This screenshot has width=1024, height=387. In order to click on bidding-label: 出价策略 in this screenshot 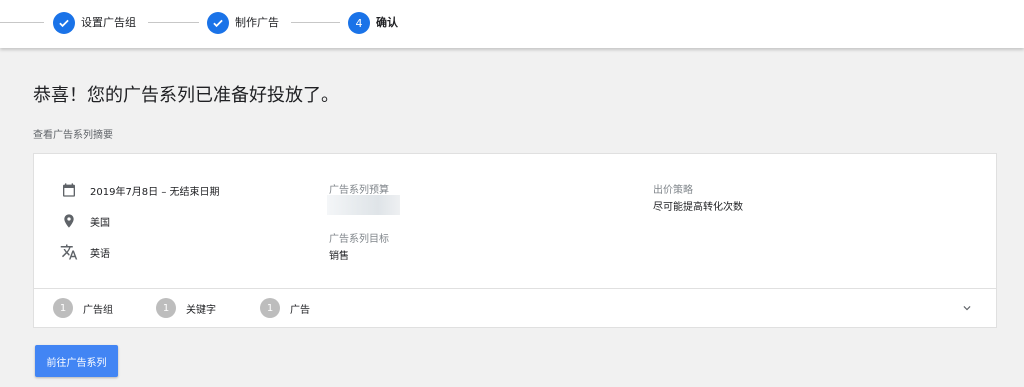, I will do `click(673, 190)`.